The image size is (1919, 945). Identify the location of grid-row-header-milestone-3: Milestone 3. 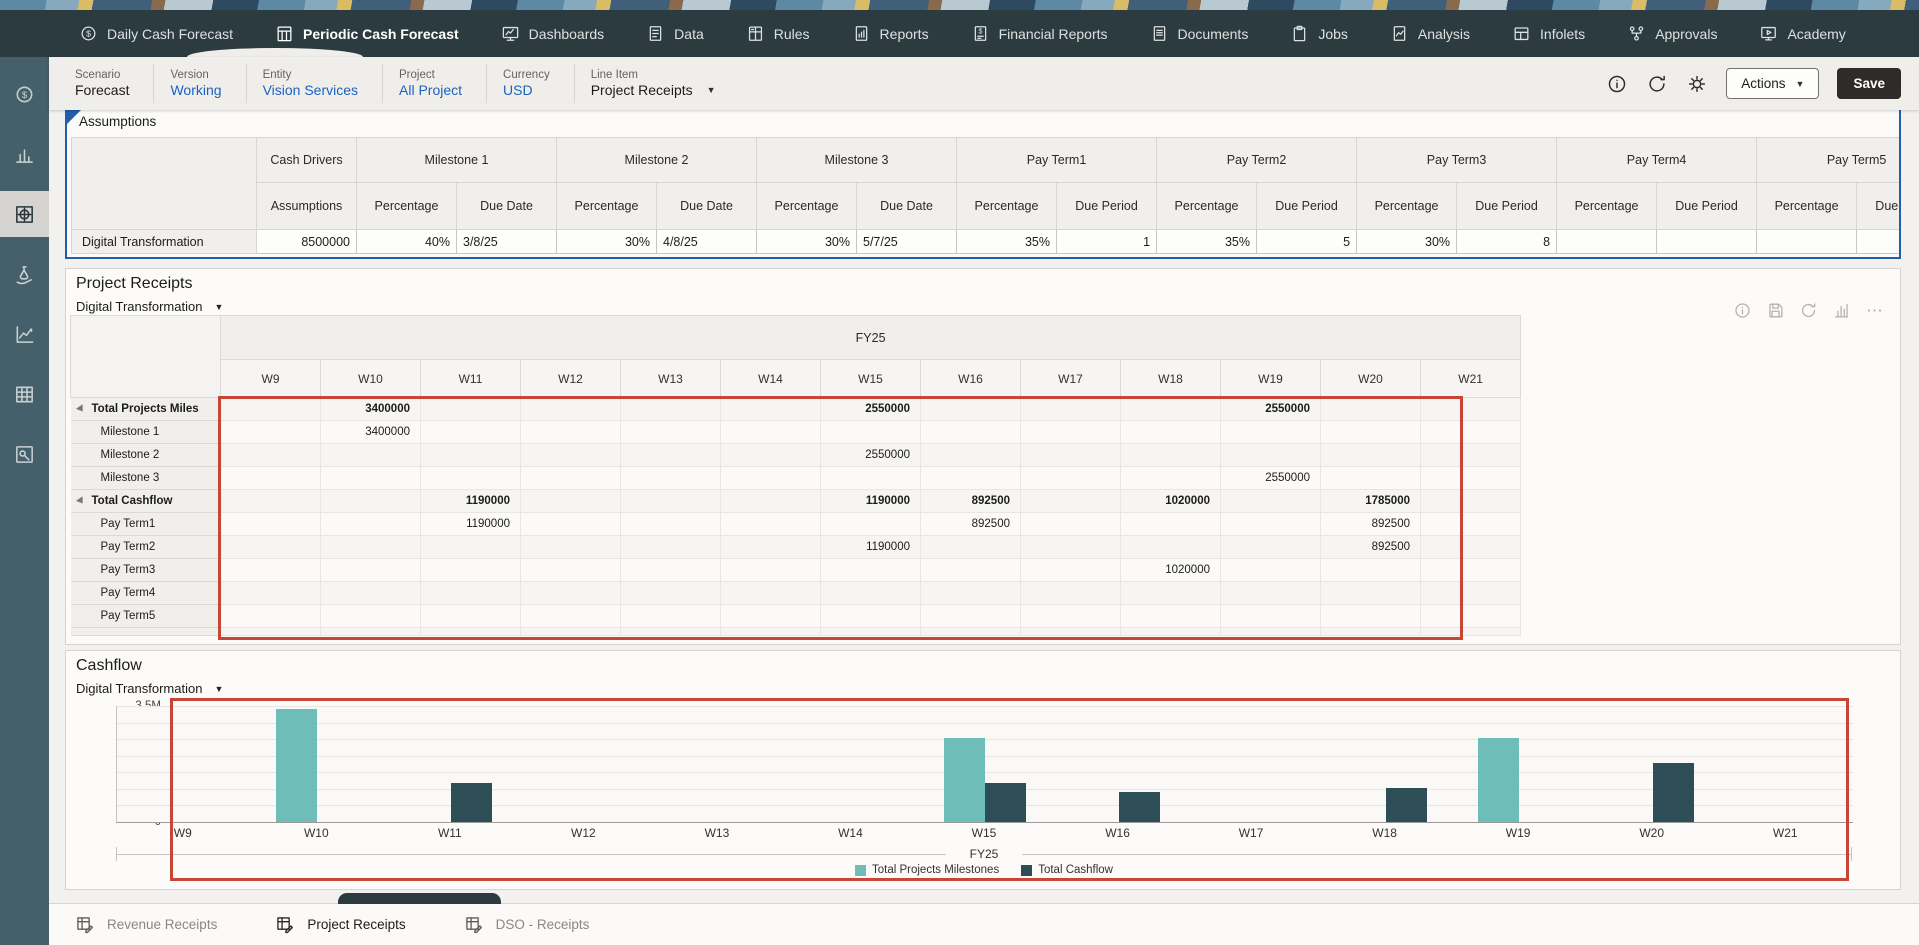
(145, 478).